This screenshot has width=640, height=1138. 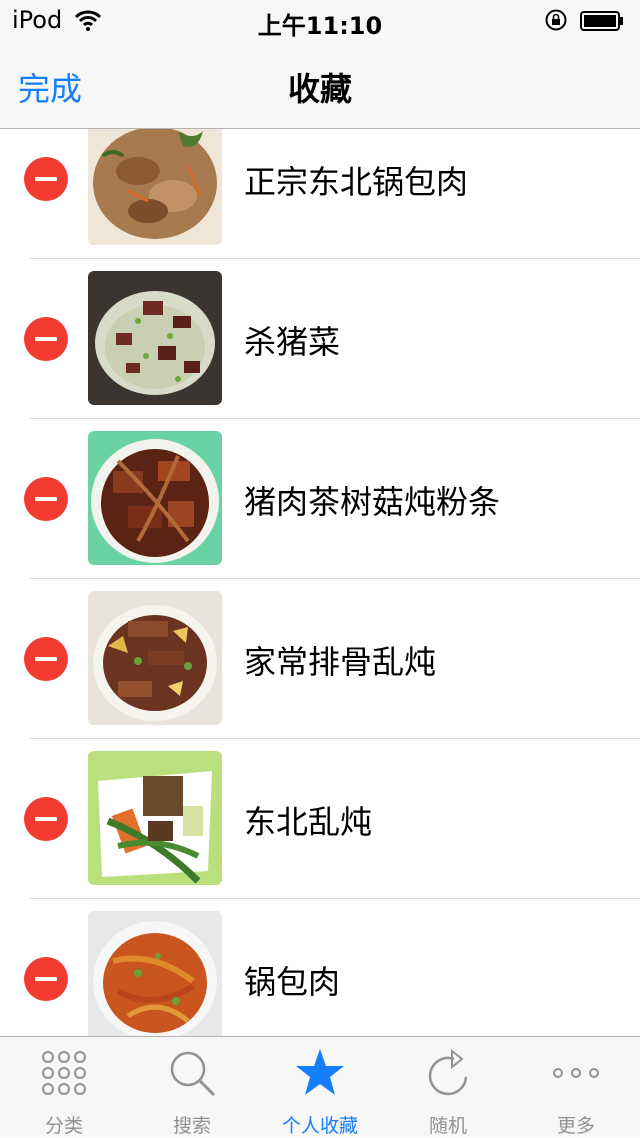 What do you see at coordinates (191, 1126) in the screenshot?
I see `tab-label: 搜索` at bounding box center [191, 1126].